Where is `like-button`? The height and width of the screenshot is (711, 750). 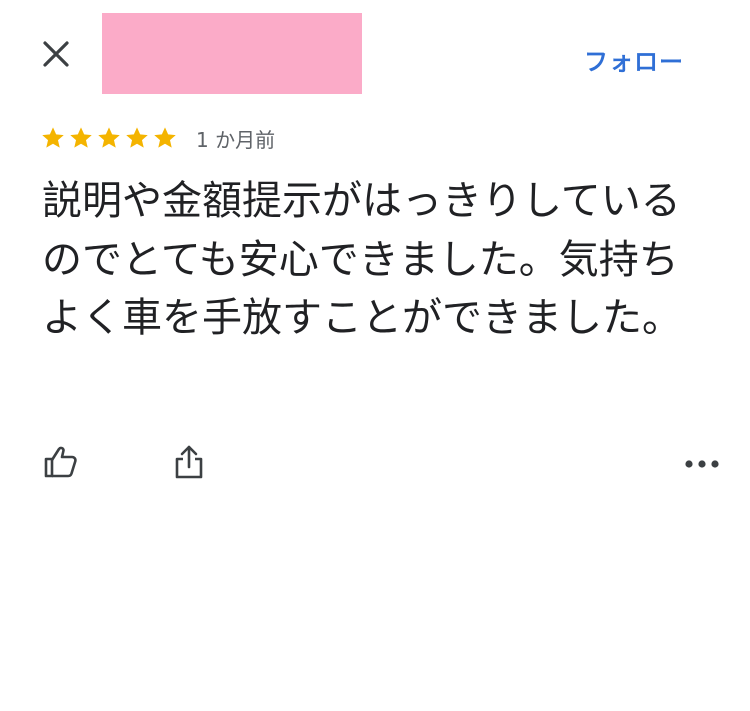 like-button is located at coordinates (61, 464).